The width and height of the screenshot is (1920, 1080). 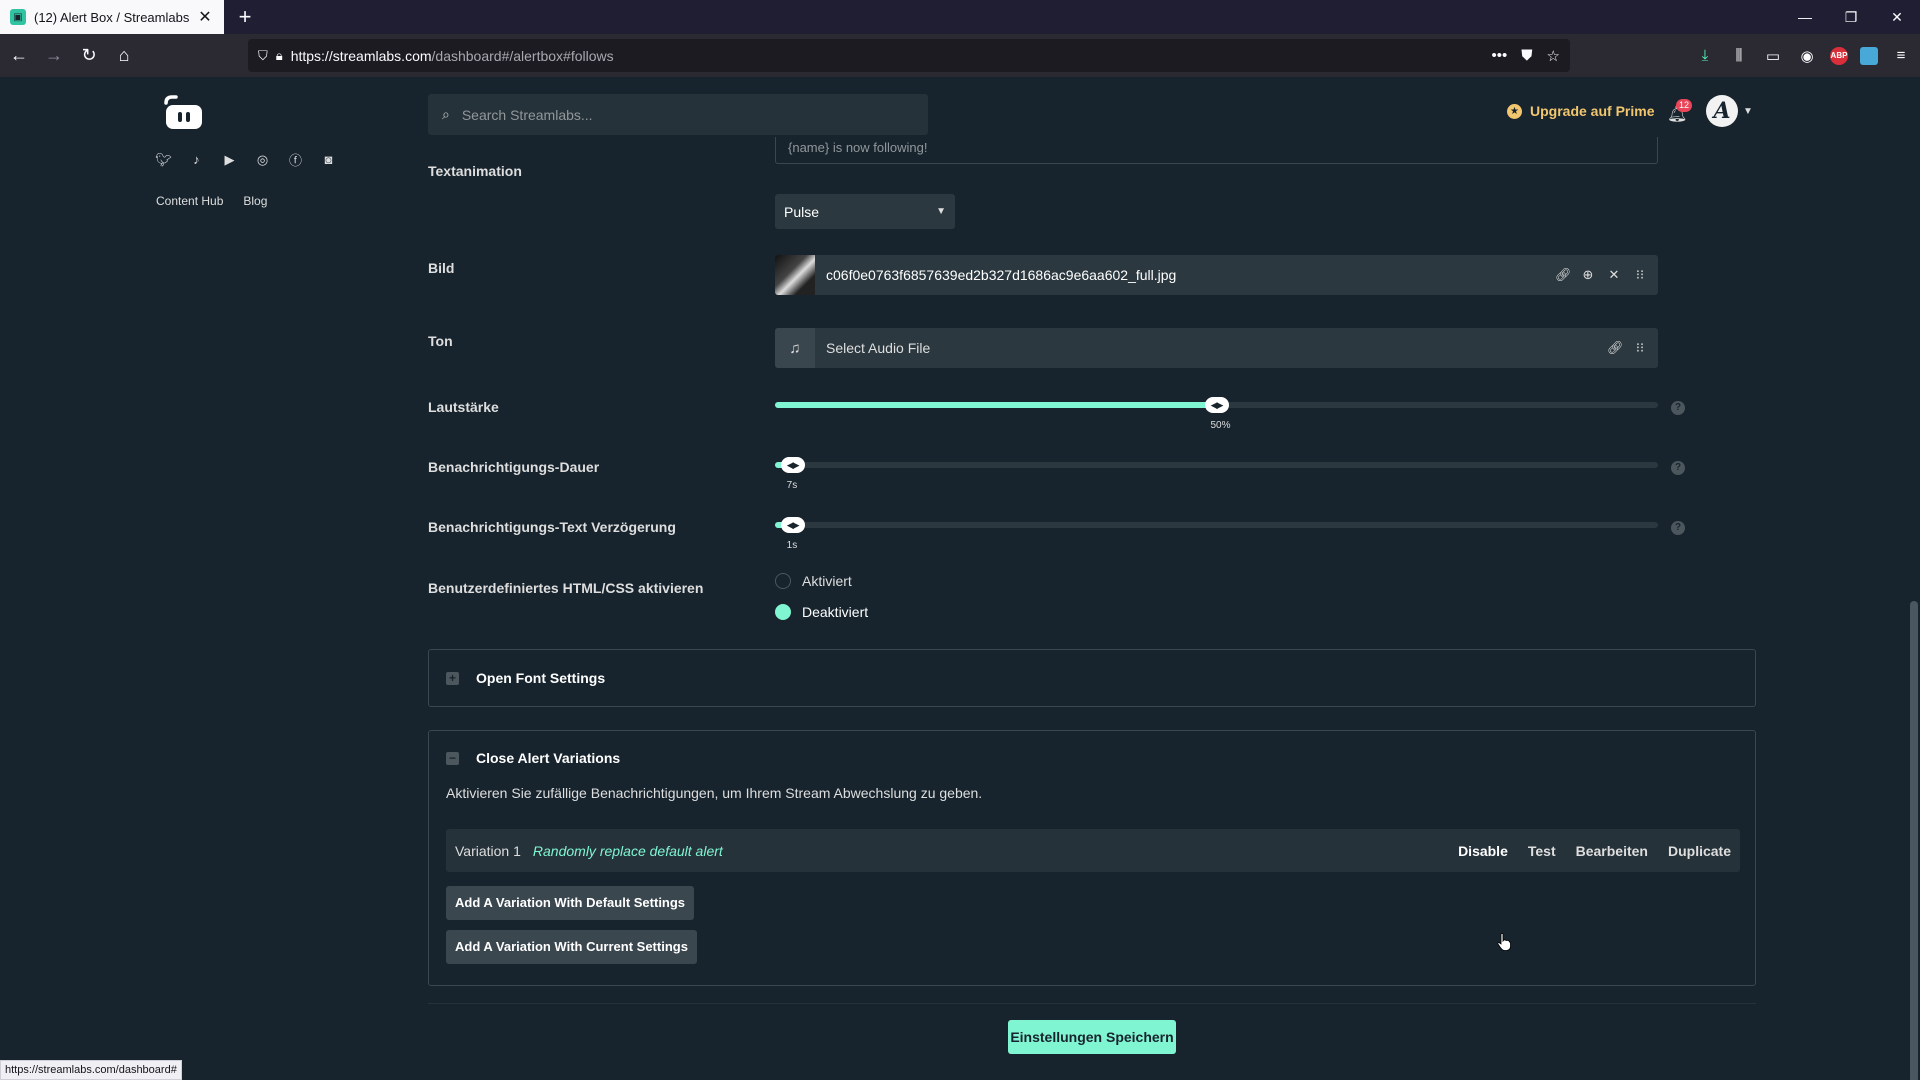 I want to click on duration-value: 7s, so click(x=792, y=485).